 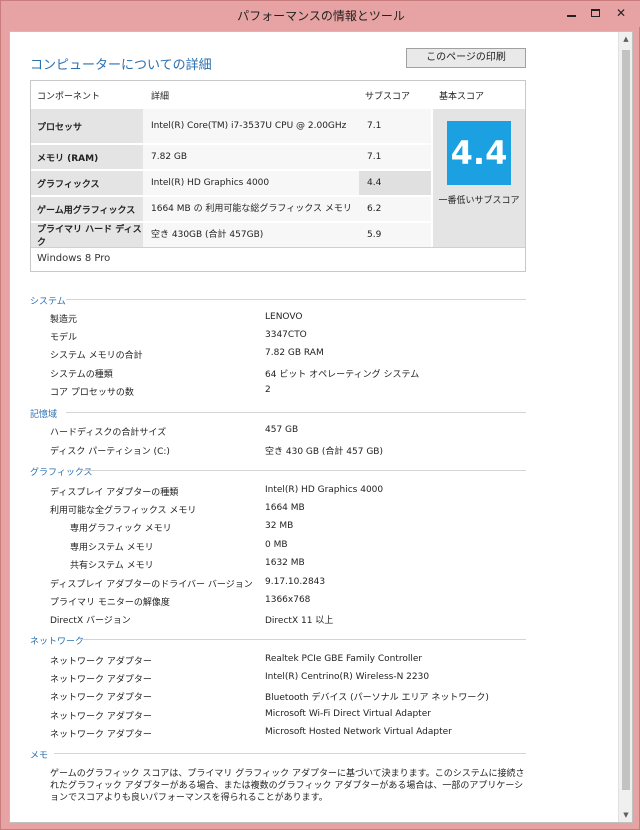 What do you see at coordinates (74, 258) in the screenshot?
I see `os-edition: Windows 8 Pro` at bounding box center [74, 258].